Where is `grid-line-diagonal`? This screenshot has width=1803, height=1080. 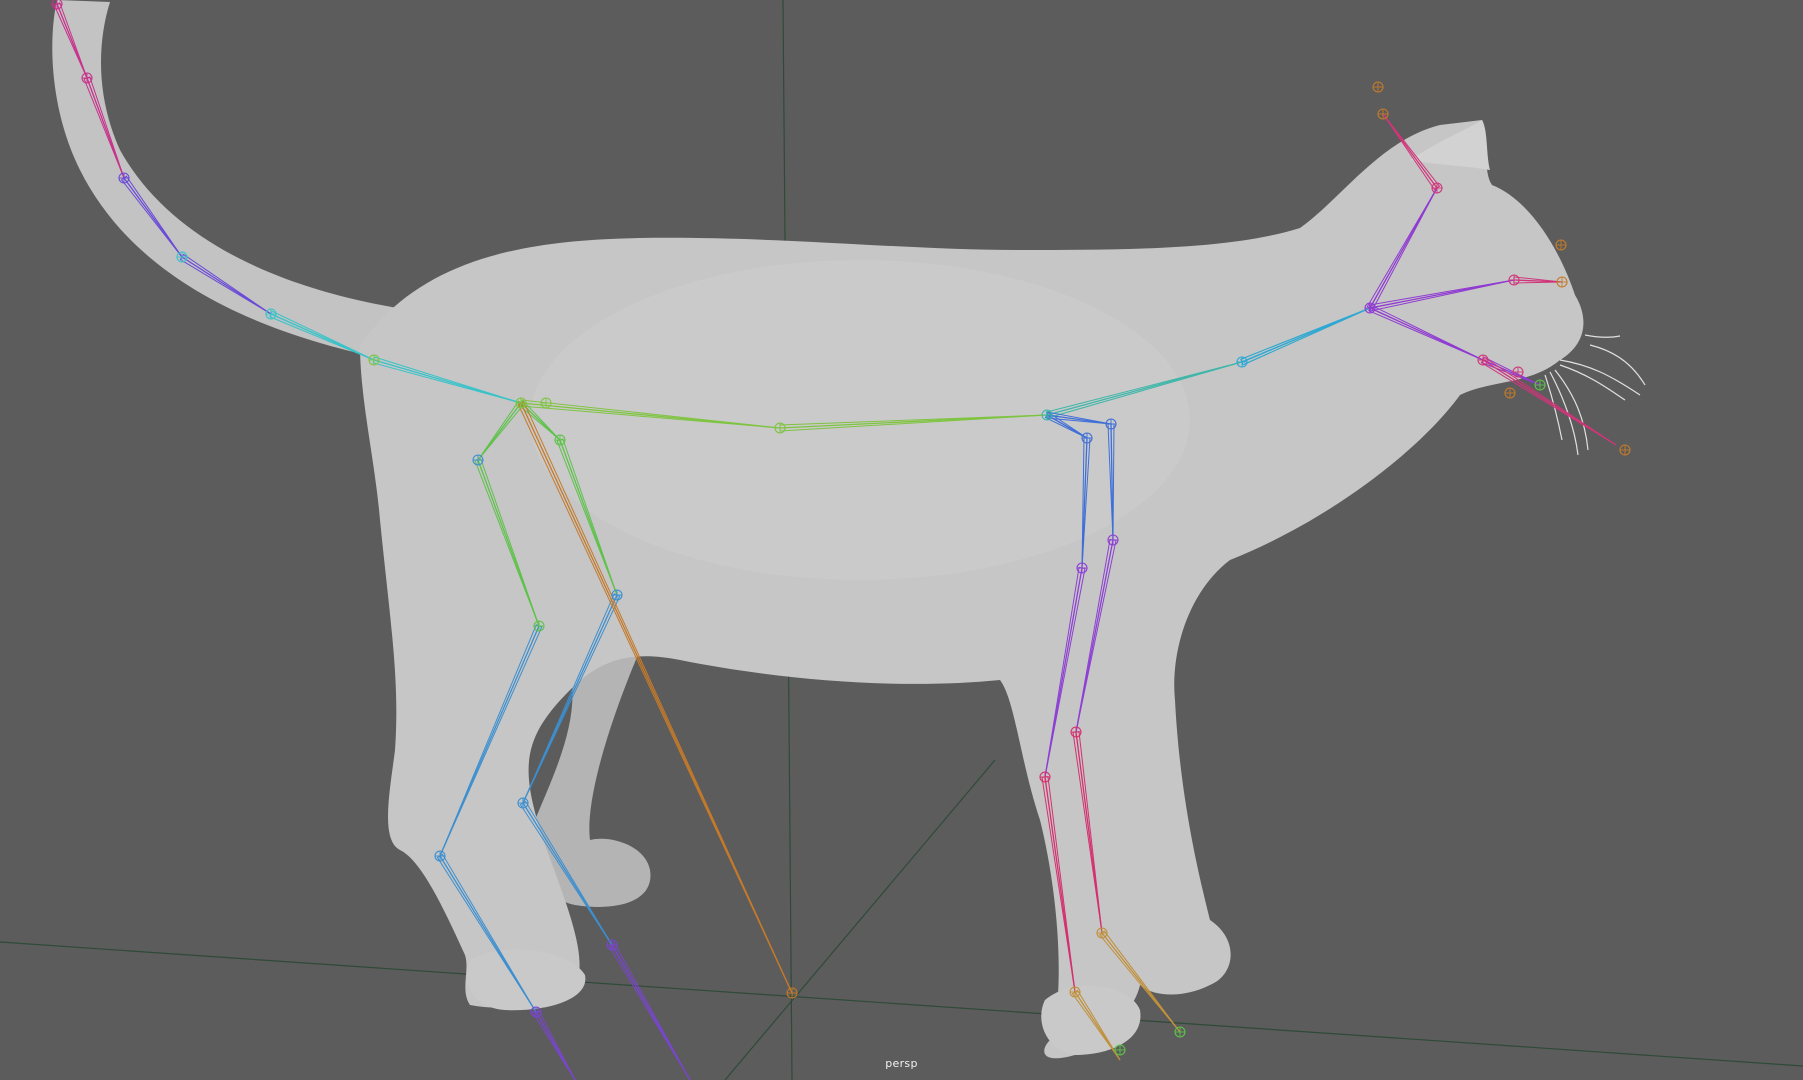 grid-line-diagonal is located at coordinates (860, 919).